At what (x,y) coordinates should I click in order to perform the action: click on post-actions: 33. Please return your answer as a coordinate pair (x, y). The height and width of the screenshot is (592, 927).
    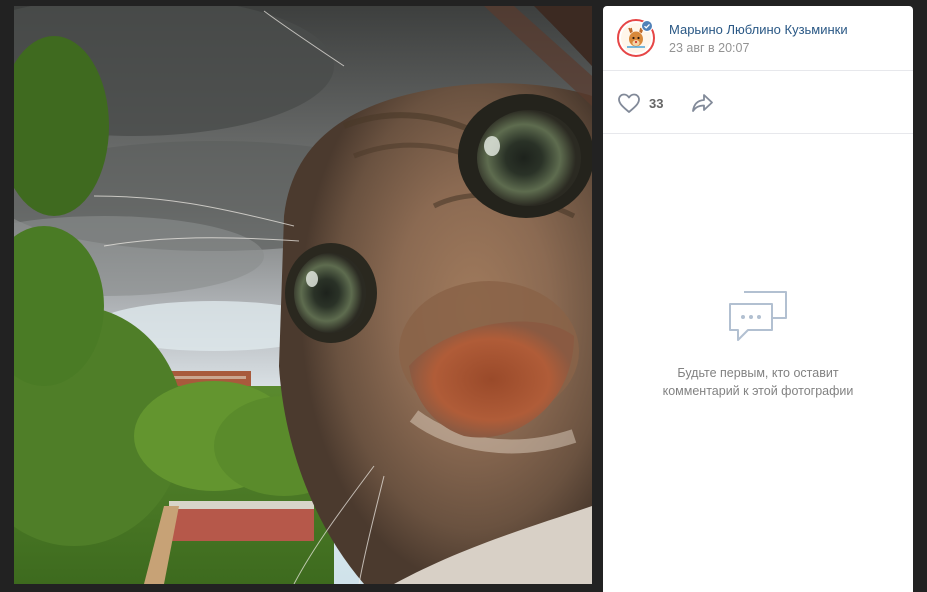
    Looking at the image, I should click on (758, 102).